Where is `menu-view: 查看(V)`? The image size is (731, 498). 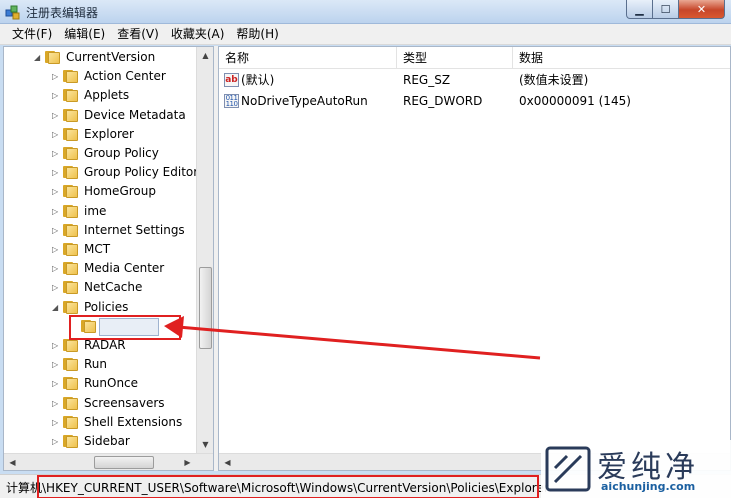 menu-view: 查看(V) is located at coordinates (138, 34).